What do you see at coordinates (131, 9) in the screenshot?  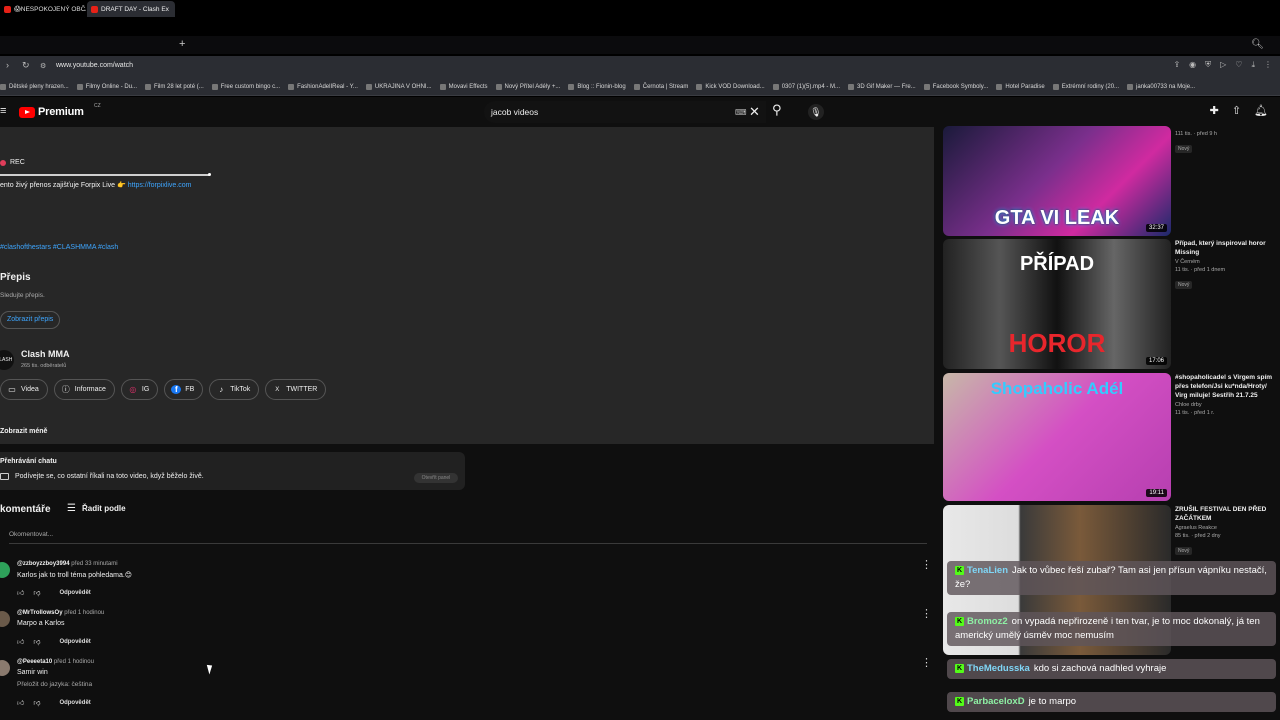 I see `browser-tab-active: DRAFT DAY - Clash Ex` at bounding box center [131, 9].